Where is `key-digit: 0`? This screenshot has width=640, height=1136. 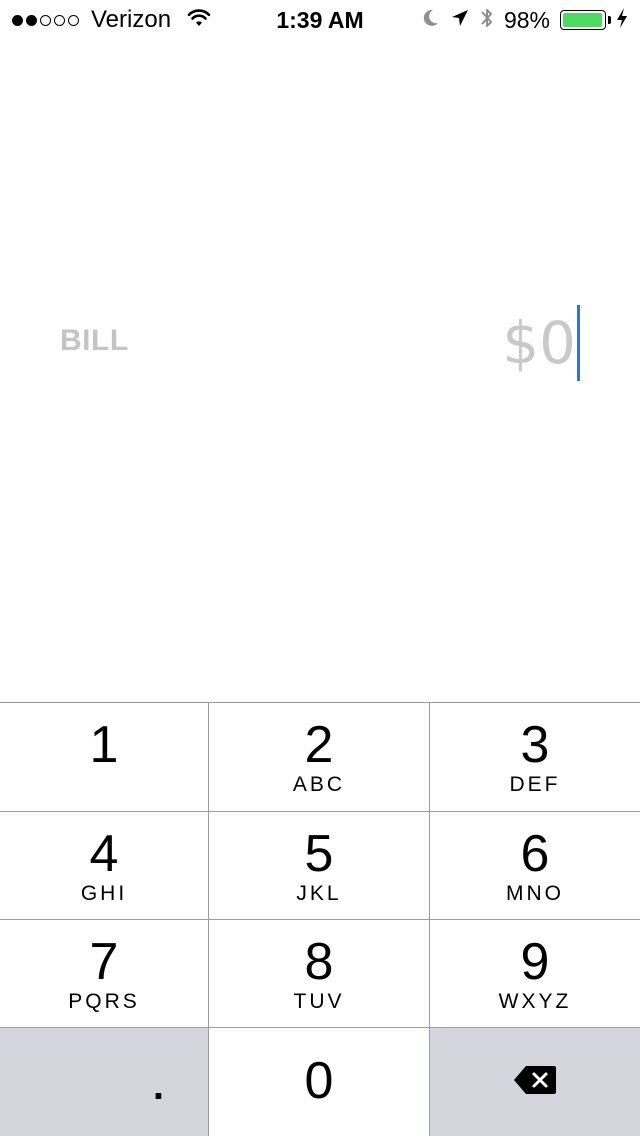 key-digit: 0 is located at coordinates (319, 1081).